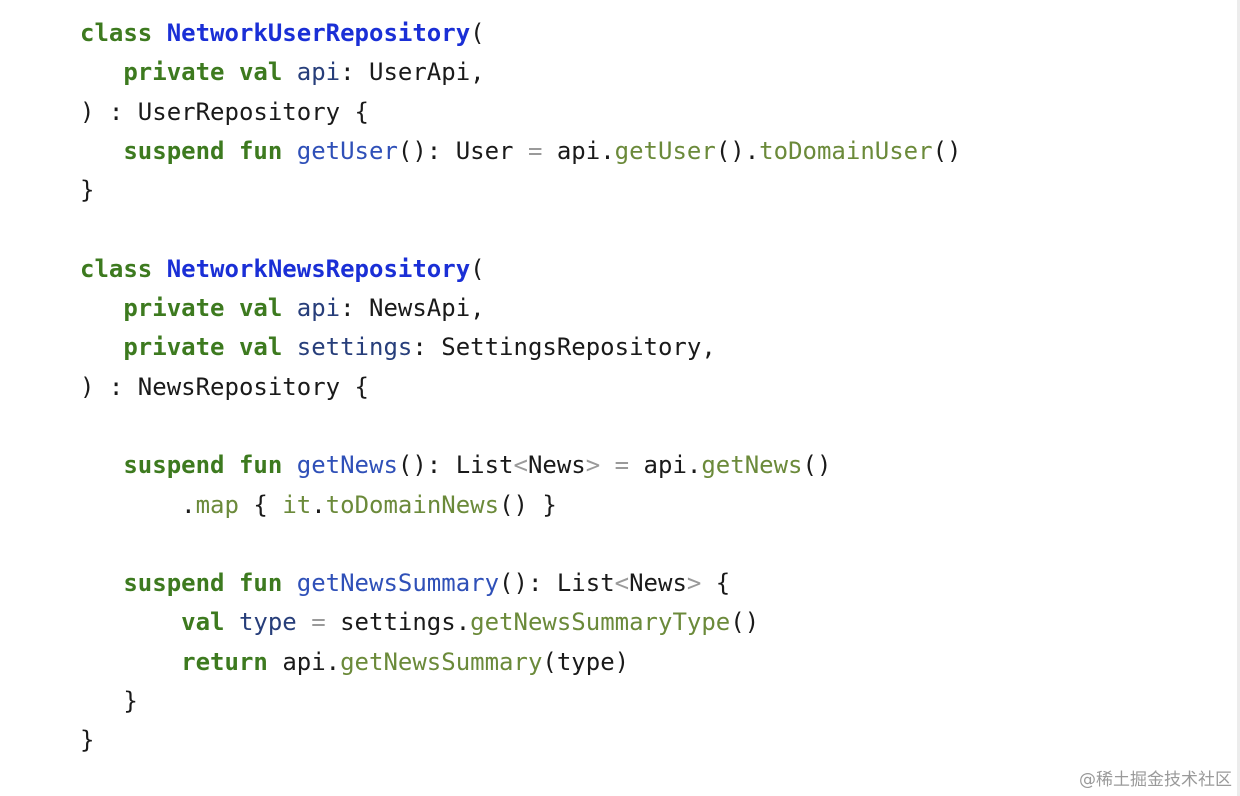 This screenshot has height=796, width=1240. I want to click on code-token-prop: settings, so click(354, 347).